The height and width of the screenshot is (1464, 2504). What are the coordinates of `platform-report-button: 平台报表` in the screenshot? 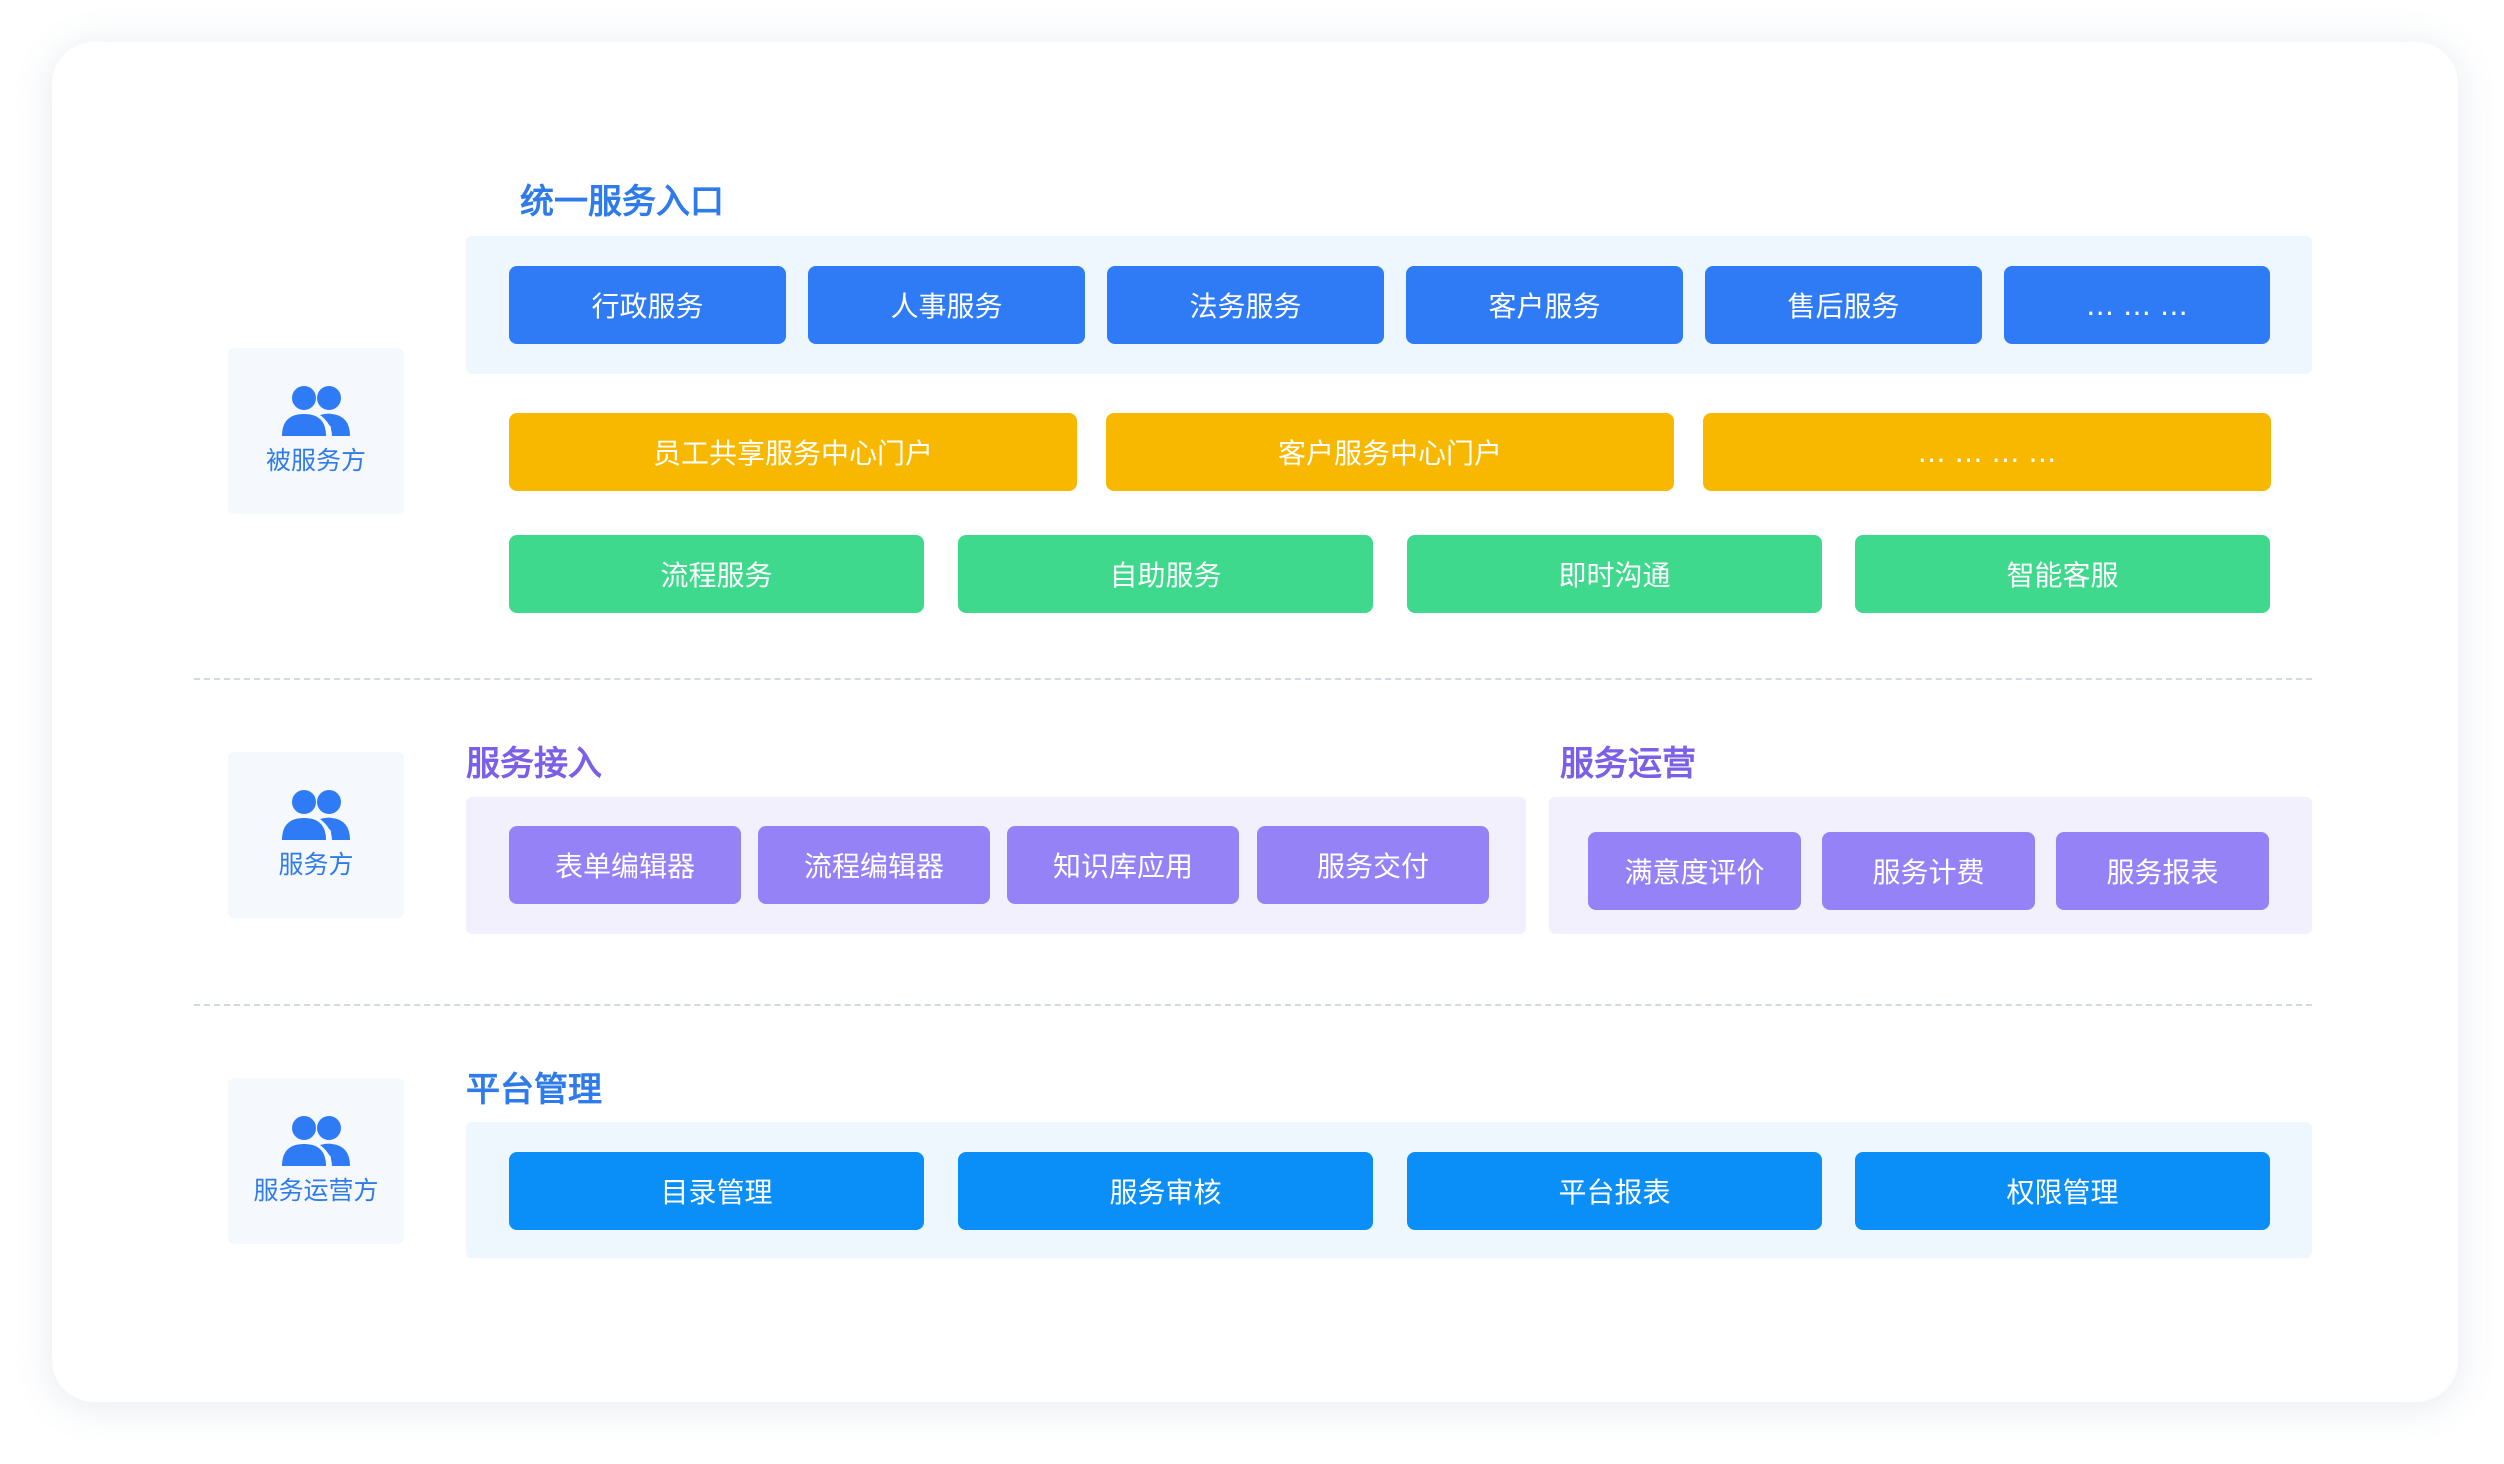 It's located at (1614, 1191).